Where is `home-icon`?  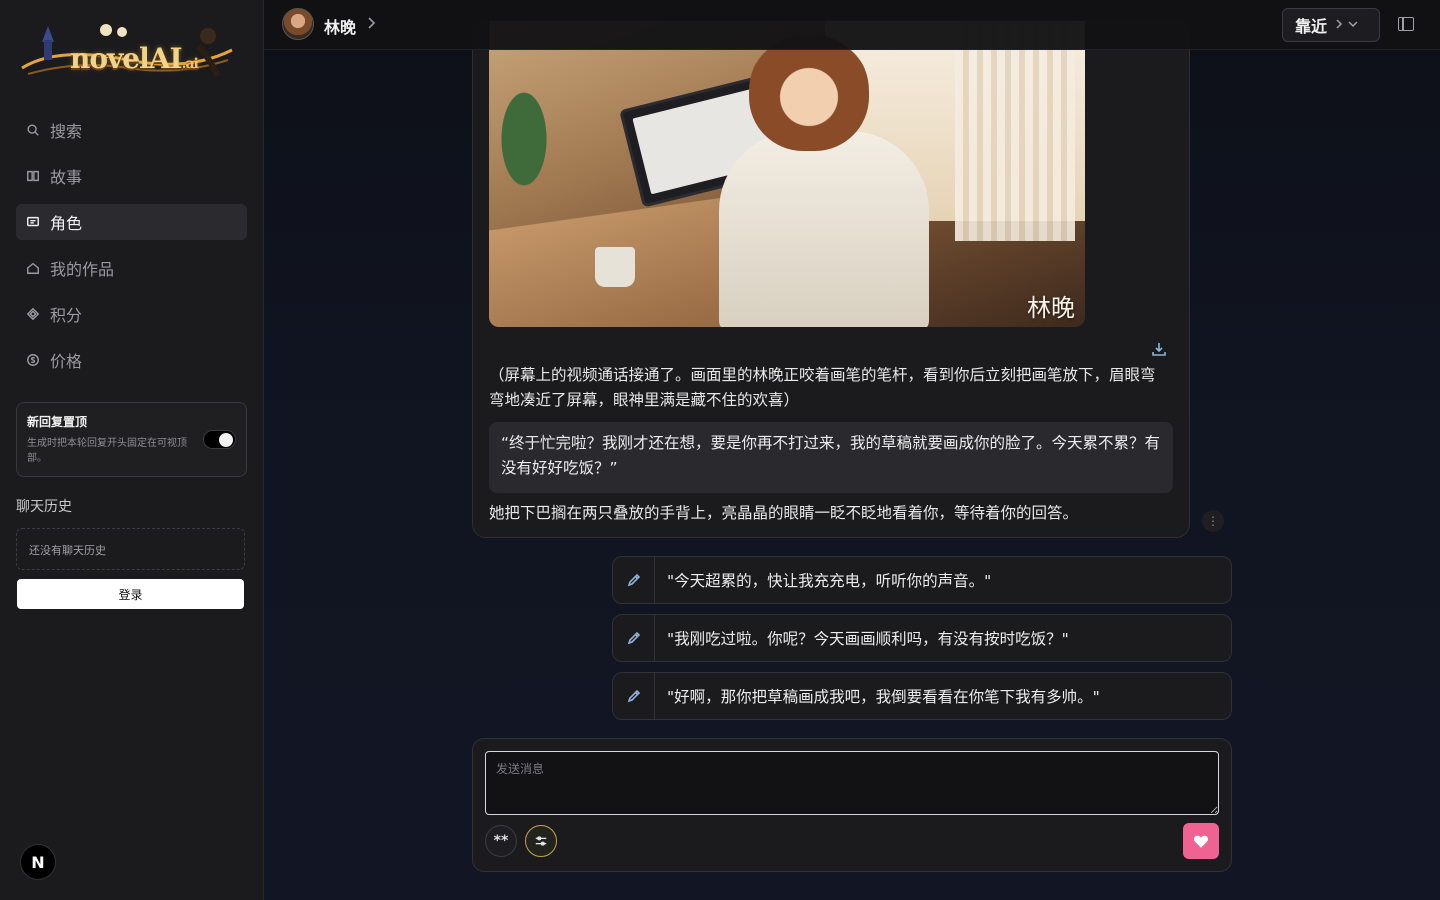 home-icon is located at coordinates (33, 268).